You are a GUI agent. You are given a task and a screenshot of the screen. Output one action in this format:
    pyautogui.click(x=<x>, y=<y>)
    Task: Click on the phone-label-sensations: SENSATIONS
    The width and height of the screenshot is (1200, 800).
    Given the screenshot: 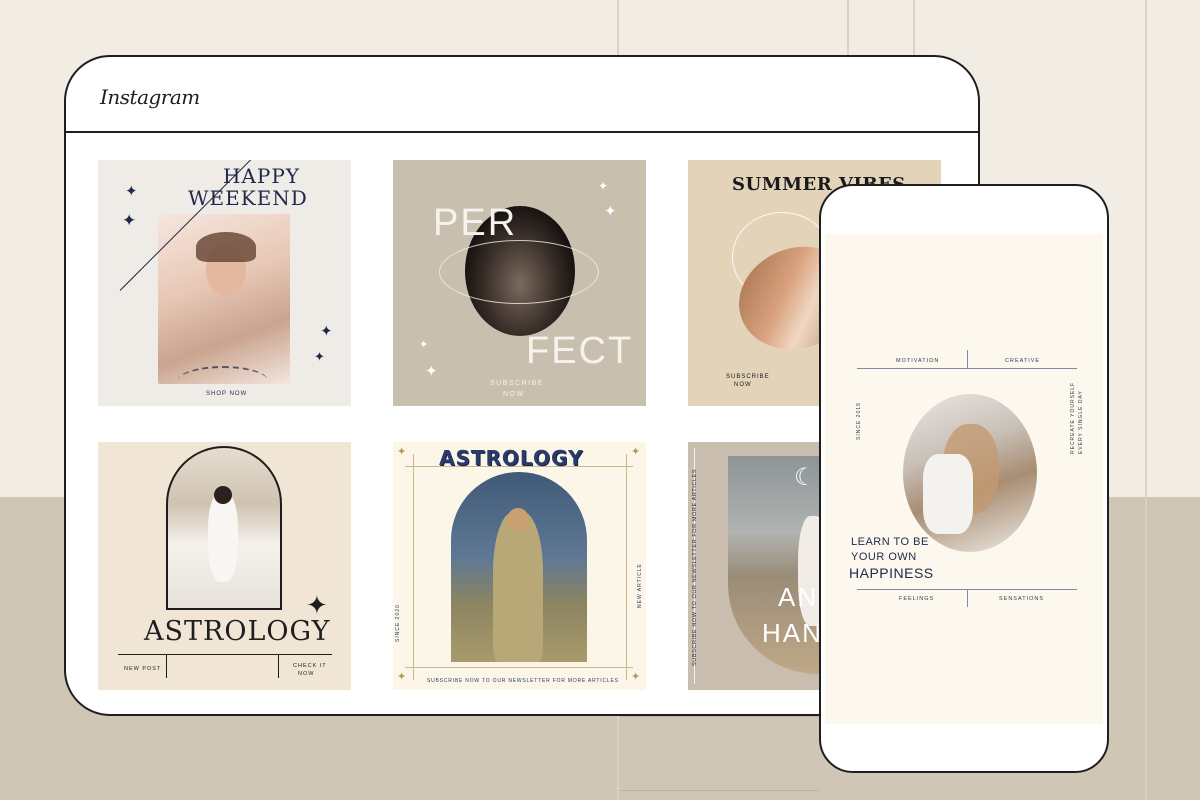 What is the action you would take?
    pyautogui.click(x=1022, y=599)
    